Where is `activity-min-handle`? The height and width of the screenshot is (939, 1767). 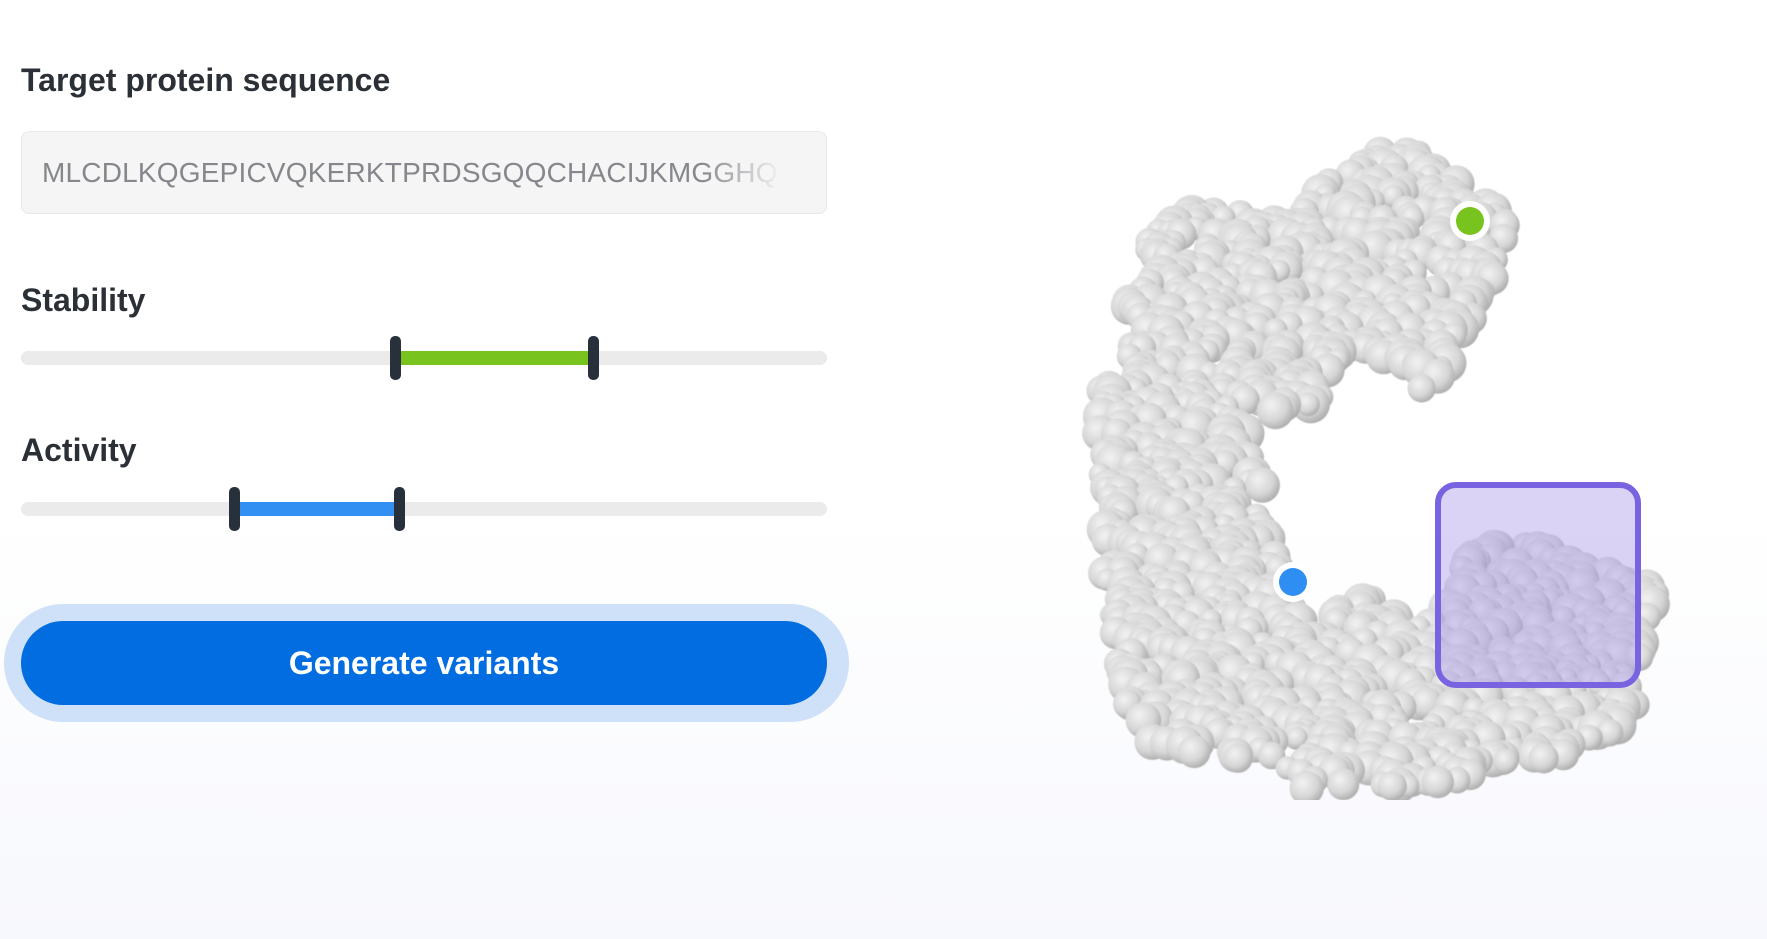
activity-min-handle is located at coordinates (235, 509).